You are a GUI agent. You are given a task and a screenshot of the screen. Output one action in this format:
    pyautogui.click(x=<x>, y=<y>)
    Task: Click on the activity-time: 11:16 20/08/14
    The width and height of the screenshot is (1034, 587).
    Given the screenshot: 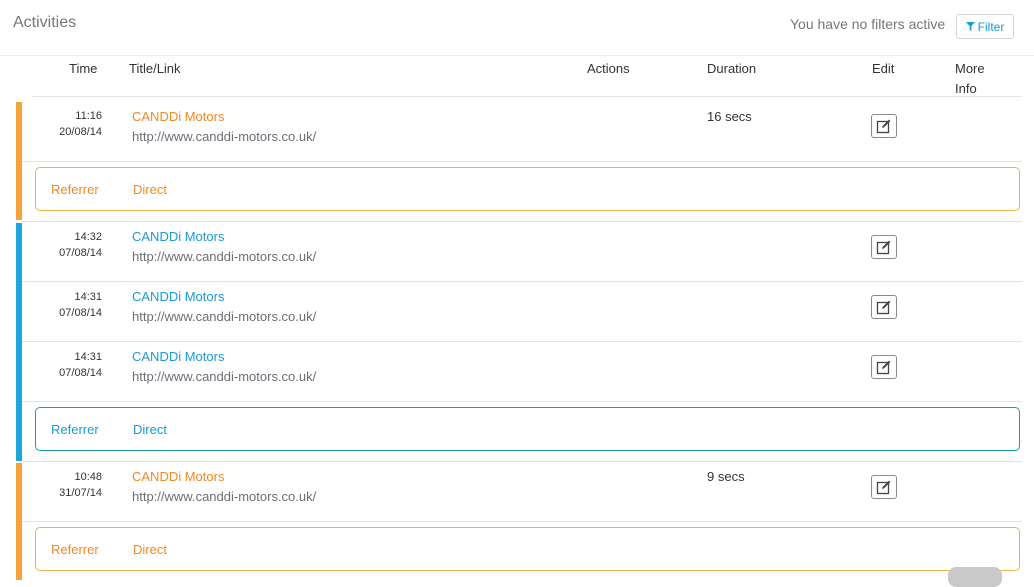 What is the action you would take?
    pyautogui.click(x=80, y=124)
    